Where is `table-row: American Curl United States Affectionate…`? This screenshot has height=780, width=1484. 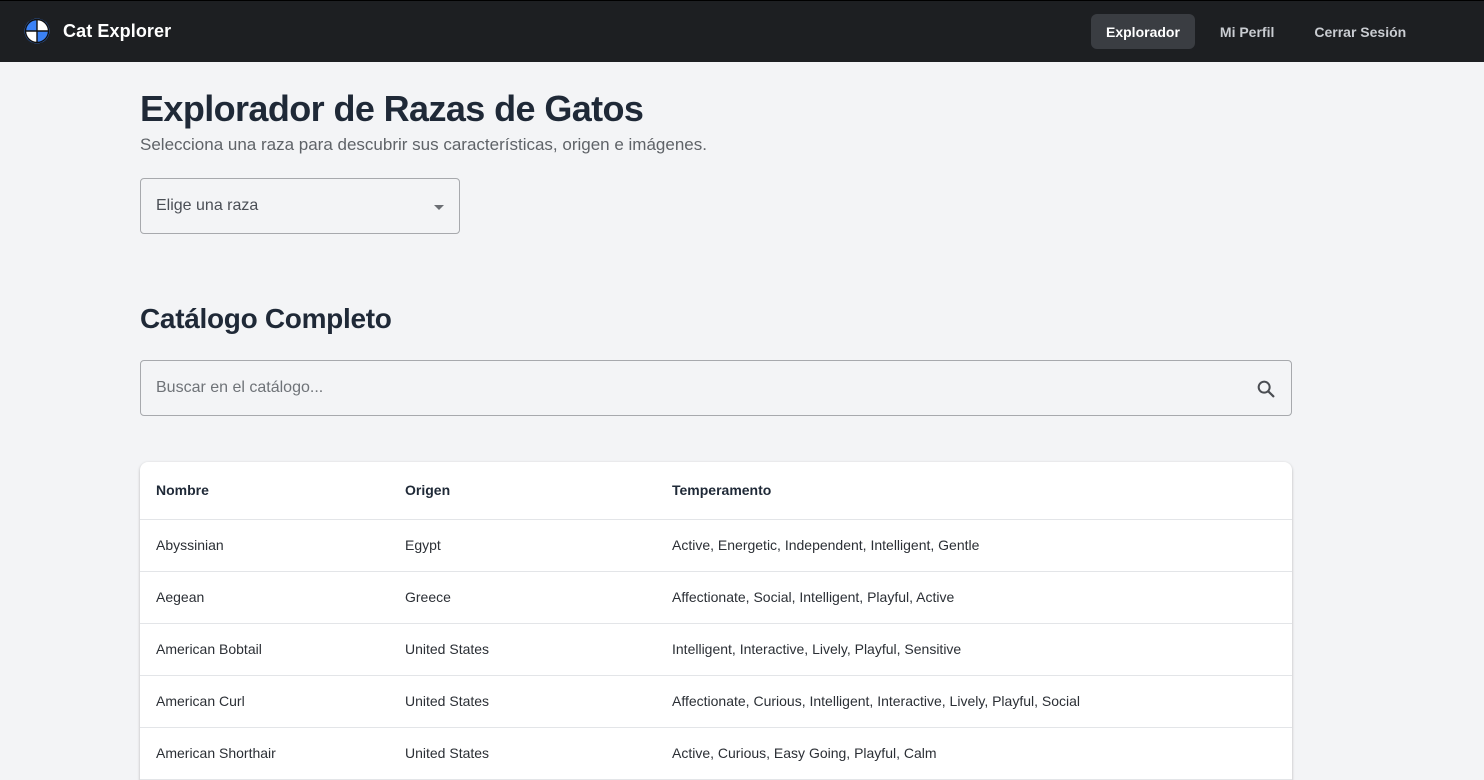 table-row: American Curl United States Affectionate… is located at coordinates (716, 701).